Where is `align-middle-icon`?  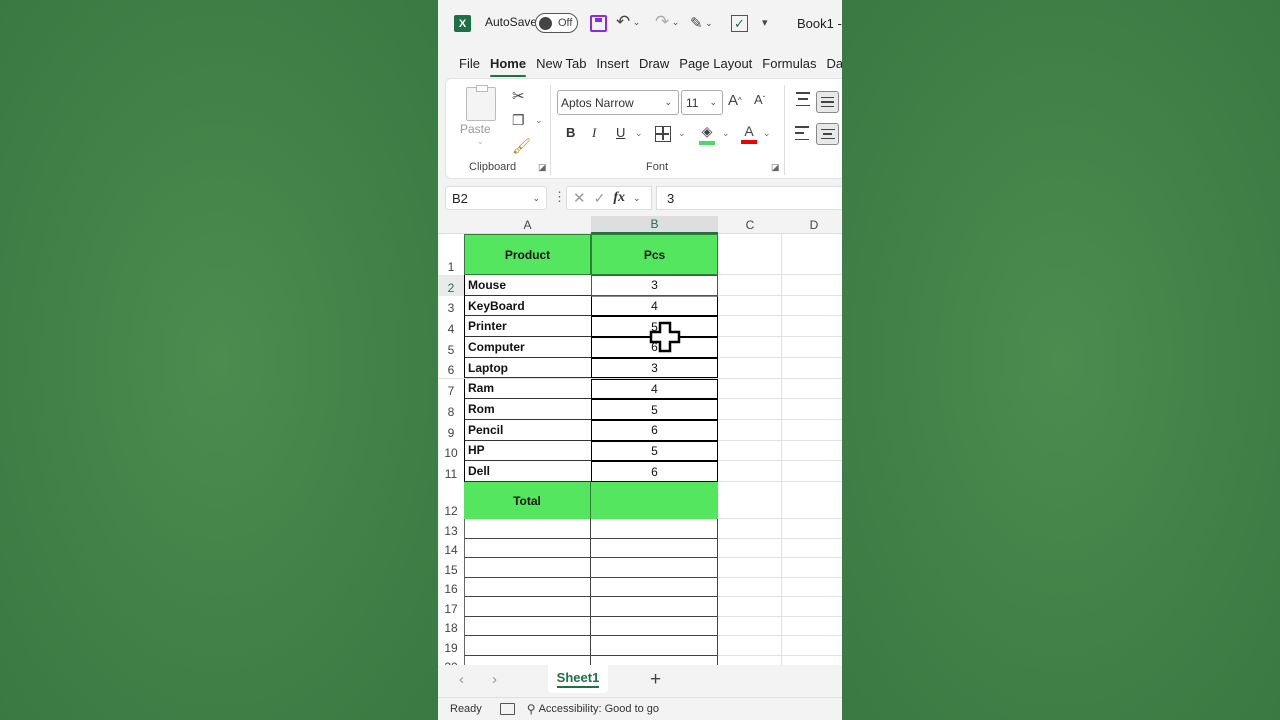
align-middle-icon is located at coordinates (827, 102).